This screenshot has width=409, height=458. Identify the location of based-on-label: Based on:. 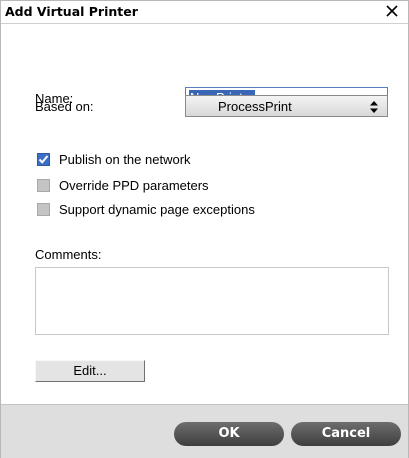
(64, 106).